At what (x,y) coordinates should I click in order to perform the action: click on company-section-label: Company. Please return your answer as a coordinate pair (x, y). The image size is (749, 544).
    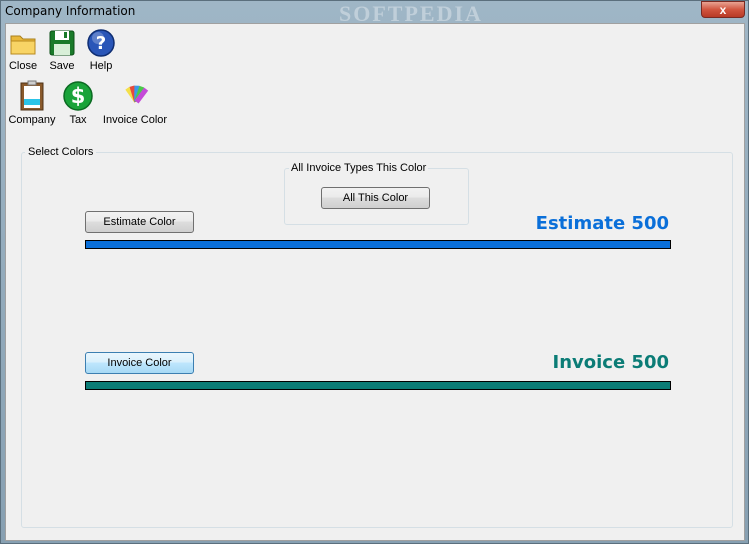
    Looking at the image, I should click on (32, 120).